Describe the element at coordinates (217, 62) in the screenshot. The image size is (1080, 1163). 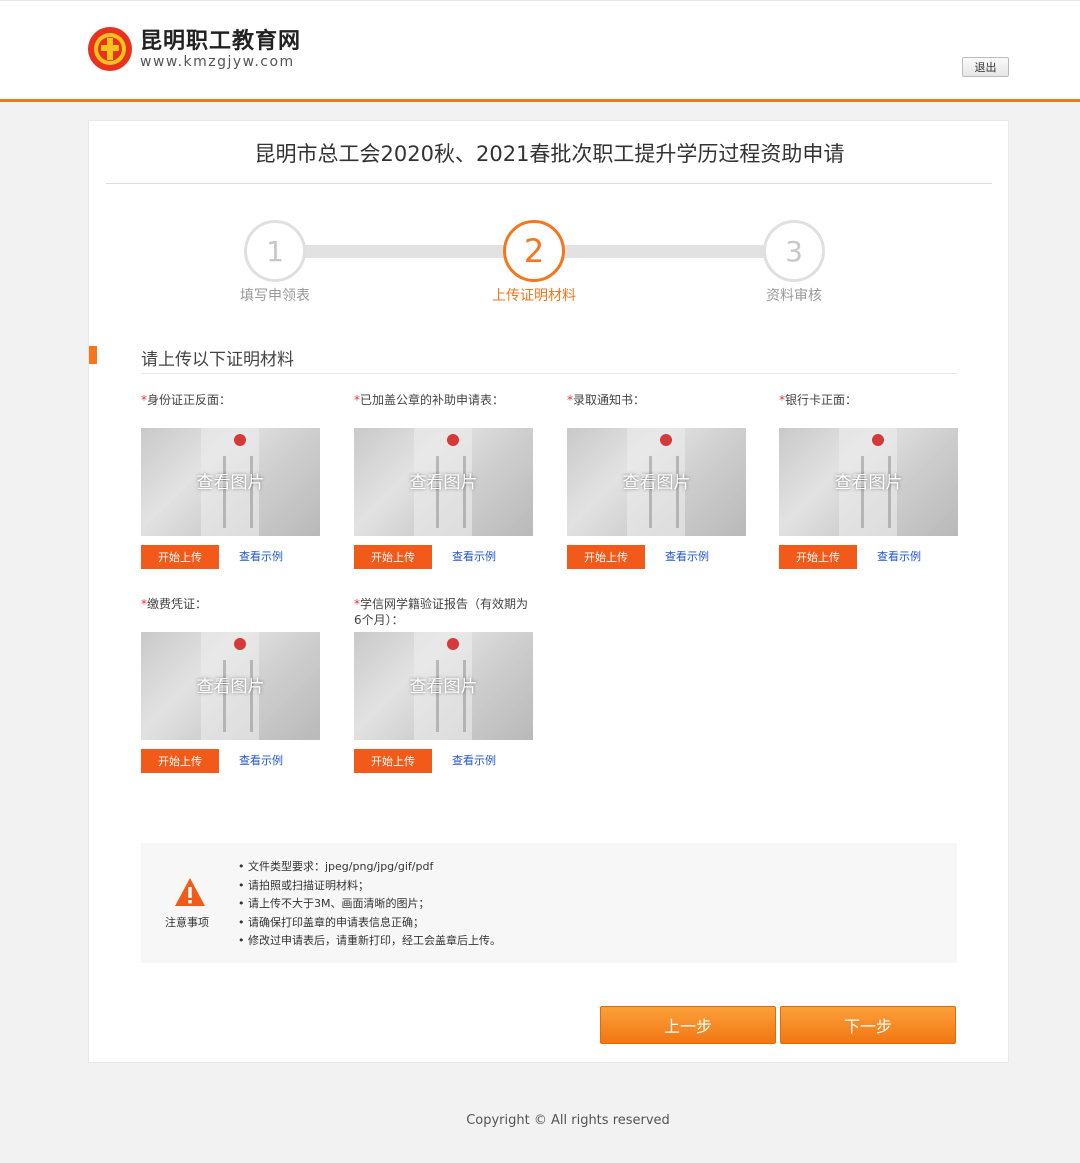
I see `logo-url: www.kmzgjyw.com` at that location.